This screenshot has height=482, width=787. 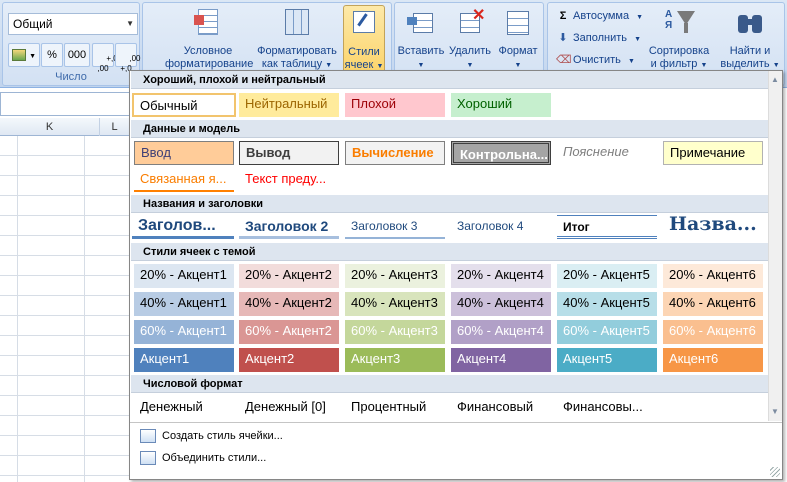 I want to click on style-input: Ввод, so click(x=184, y=153).